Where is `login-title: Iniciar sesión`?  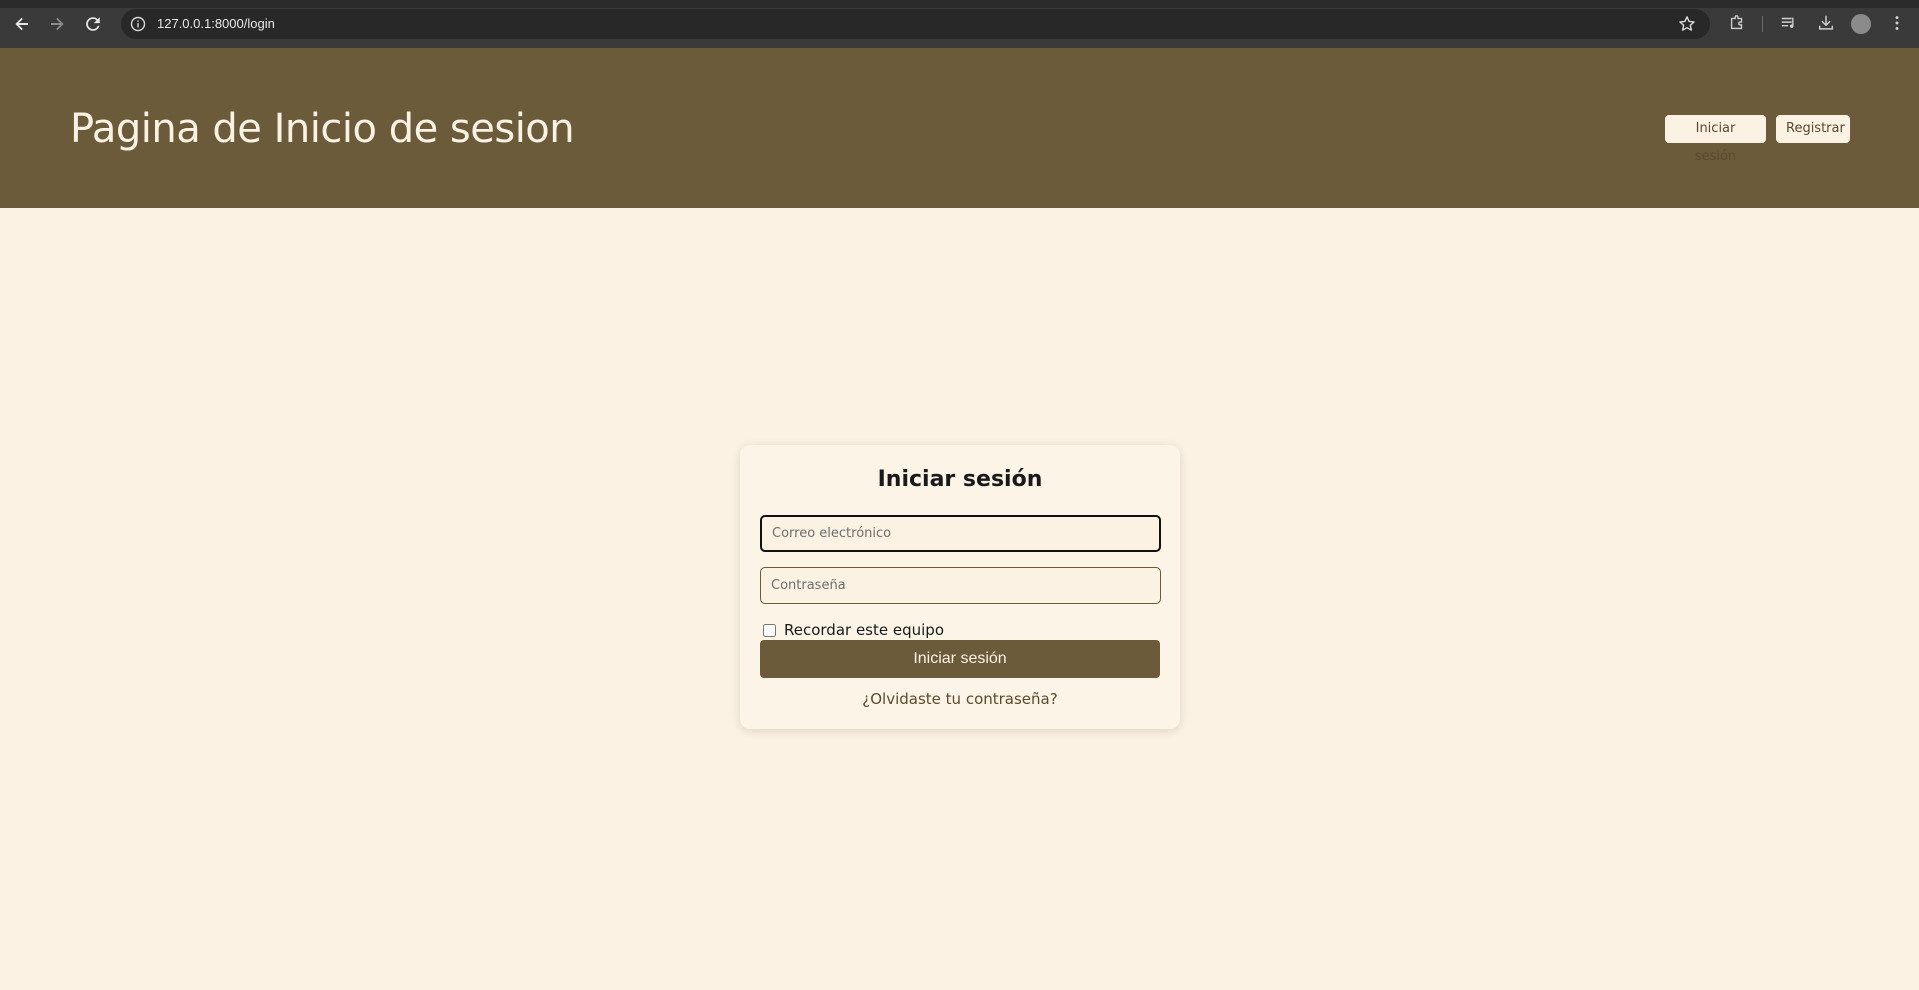
login-title: Iniciar sesión is located at coordinates (960, 479).